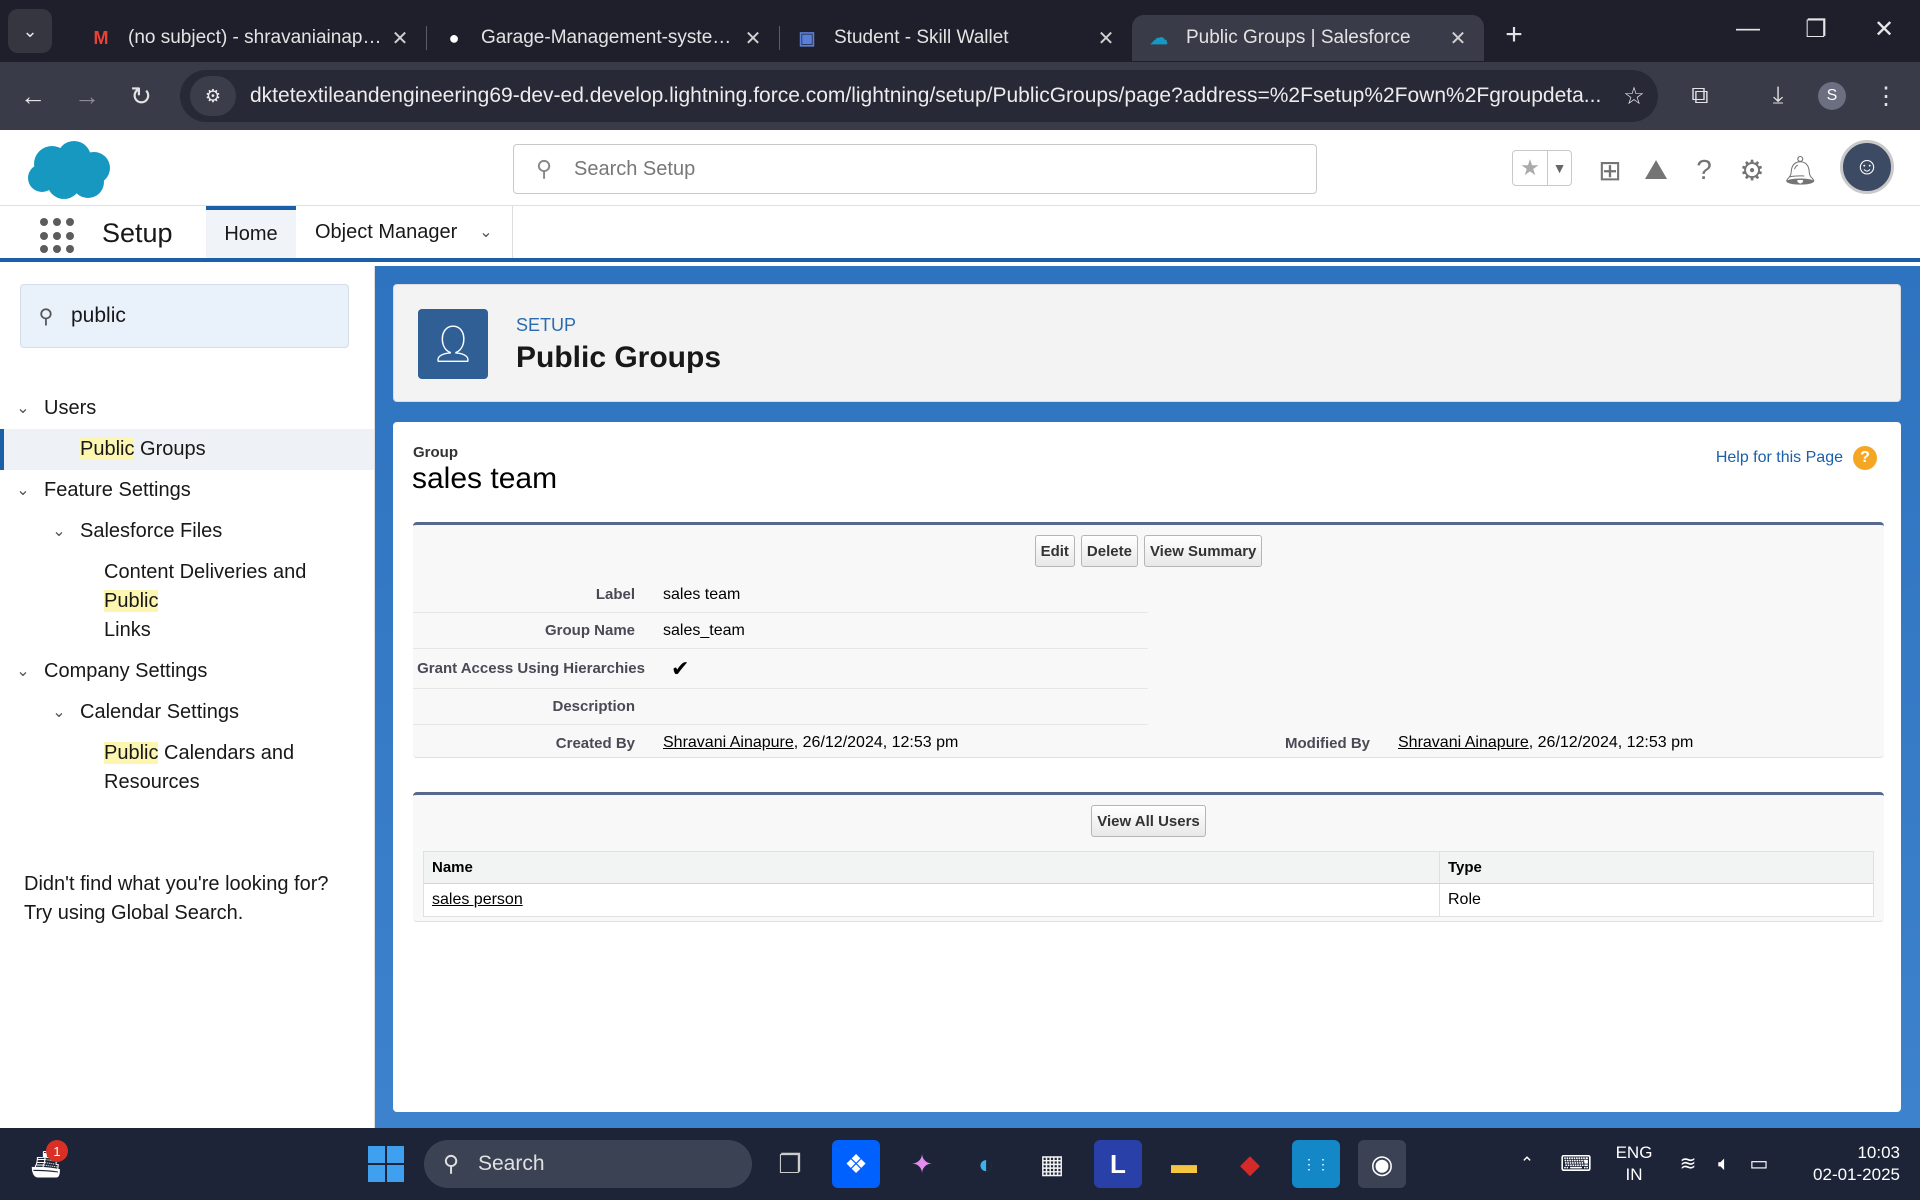  Describe the element at coordinates (187, 408) in the screenshot. I see `tree-item-users: ⌄ Users` at that location.